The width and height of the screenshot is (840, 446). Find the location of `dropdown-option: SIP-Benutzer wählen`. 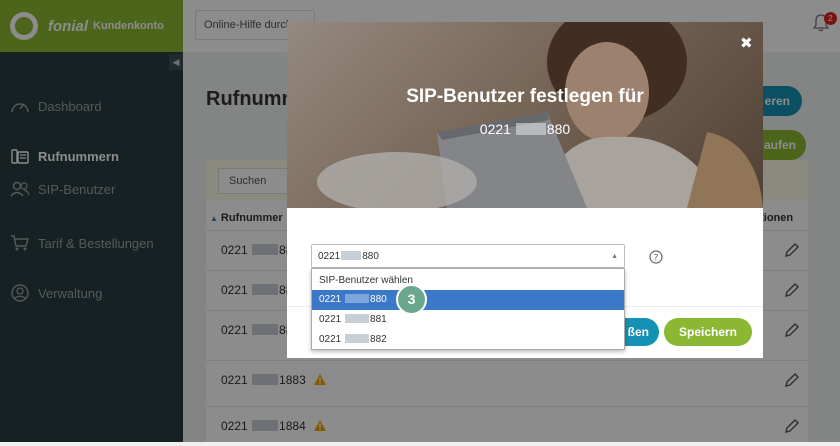

dropdown-option: SIP-Benutzer wählen is located at coordinates (468, 281).